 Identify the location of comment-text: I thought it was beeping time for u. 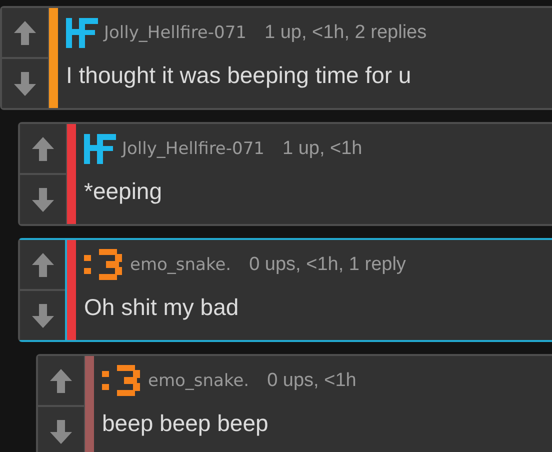
(239, 75).